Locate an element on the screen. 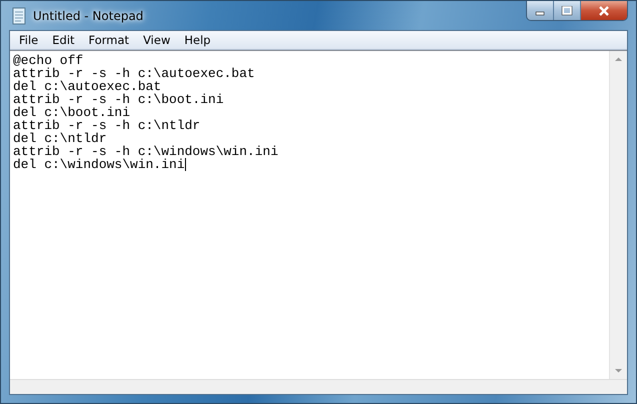  menu-item: File is located at coordinates (29, 40).